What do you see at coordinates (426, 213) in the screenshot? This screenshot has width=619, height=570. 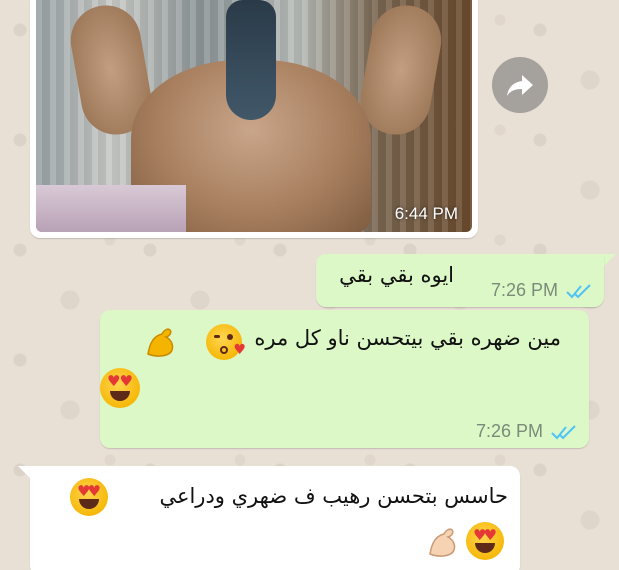 I see `image-timestamp: 6:44 PM` at bounding box center [426, 213].